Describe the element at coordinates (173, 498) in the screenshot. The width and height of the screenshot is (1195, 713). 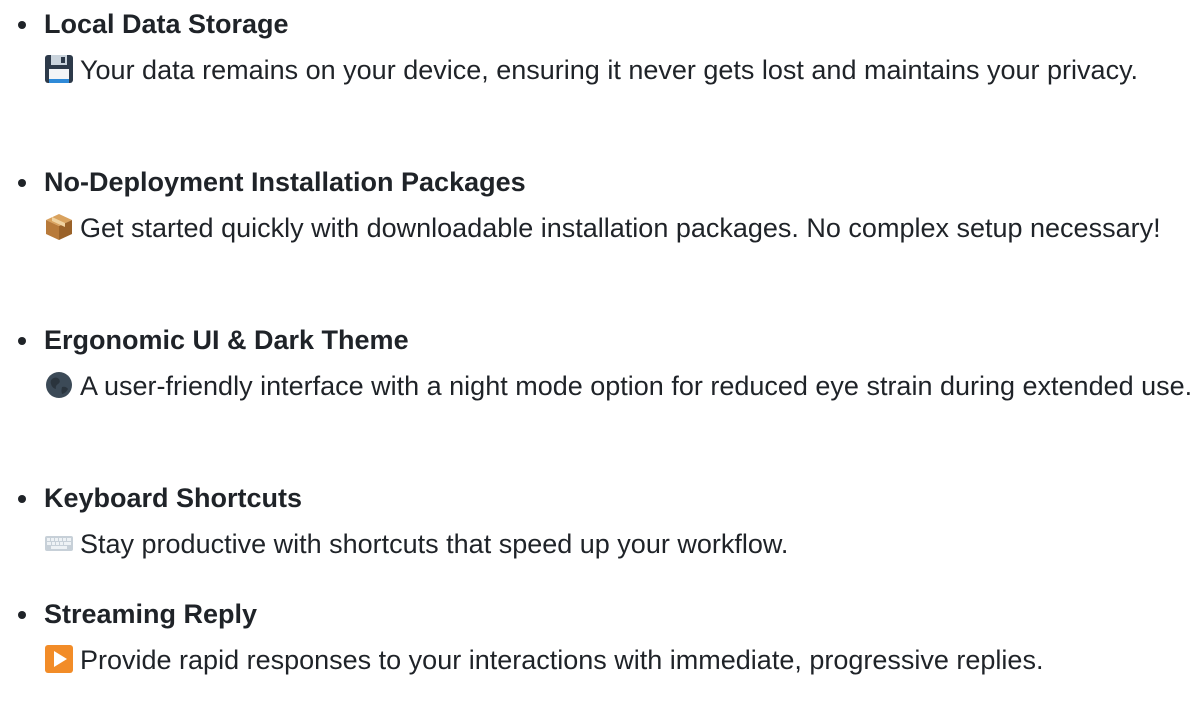
I see `feature-title: Keyboard Shortcuts` at that location.